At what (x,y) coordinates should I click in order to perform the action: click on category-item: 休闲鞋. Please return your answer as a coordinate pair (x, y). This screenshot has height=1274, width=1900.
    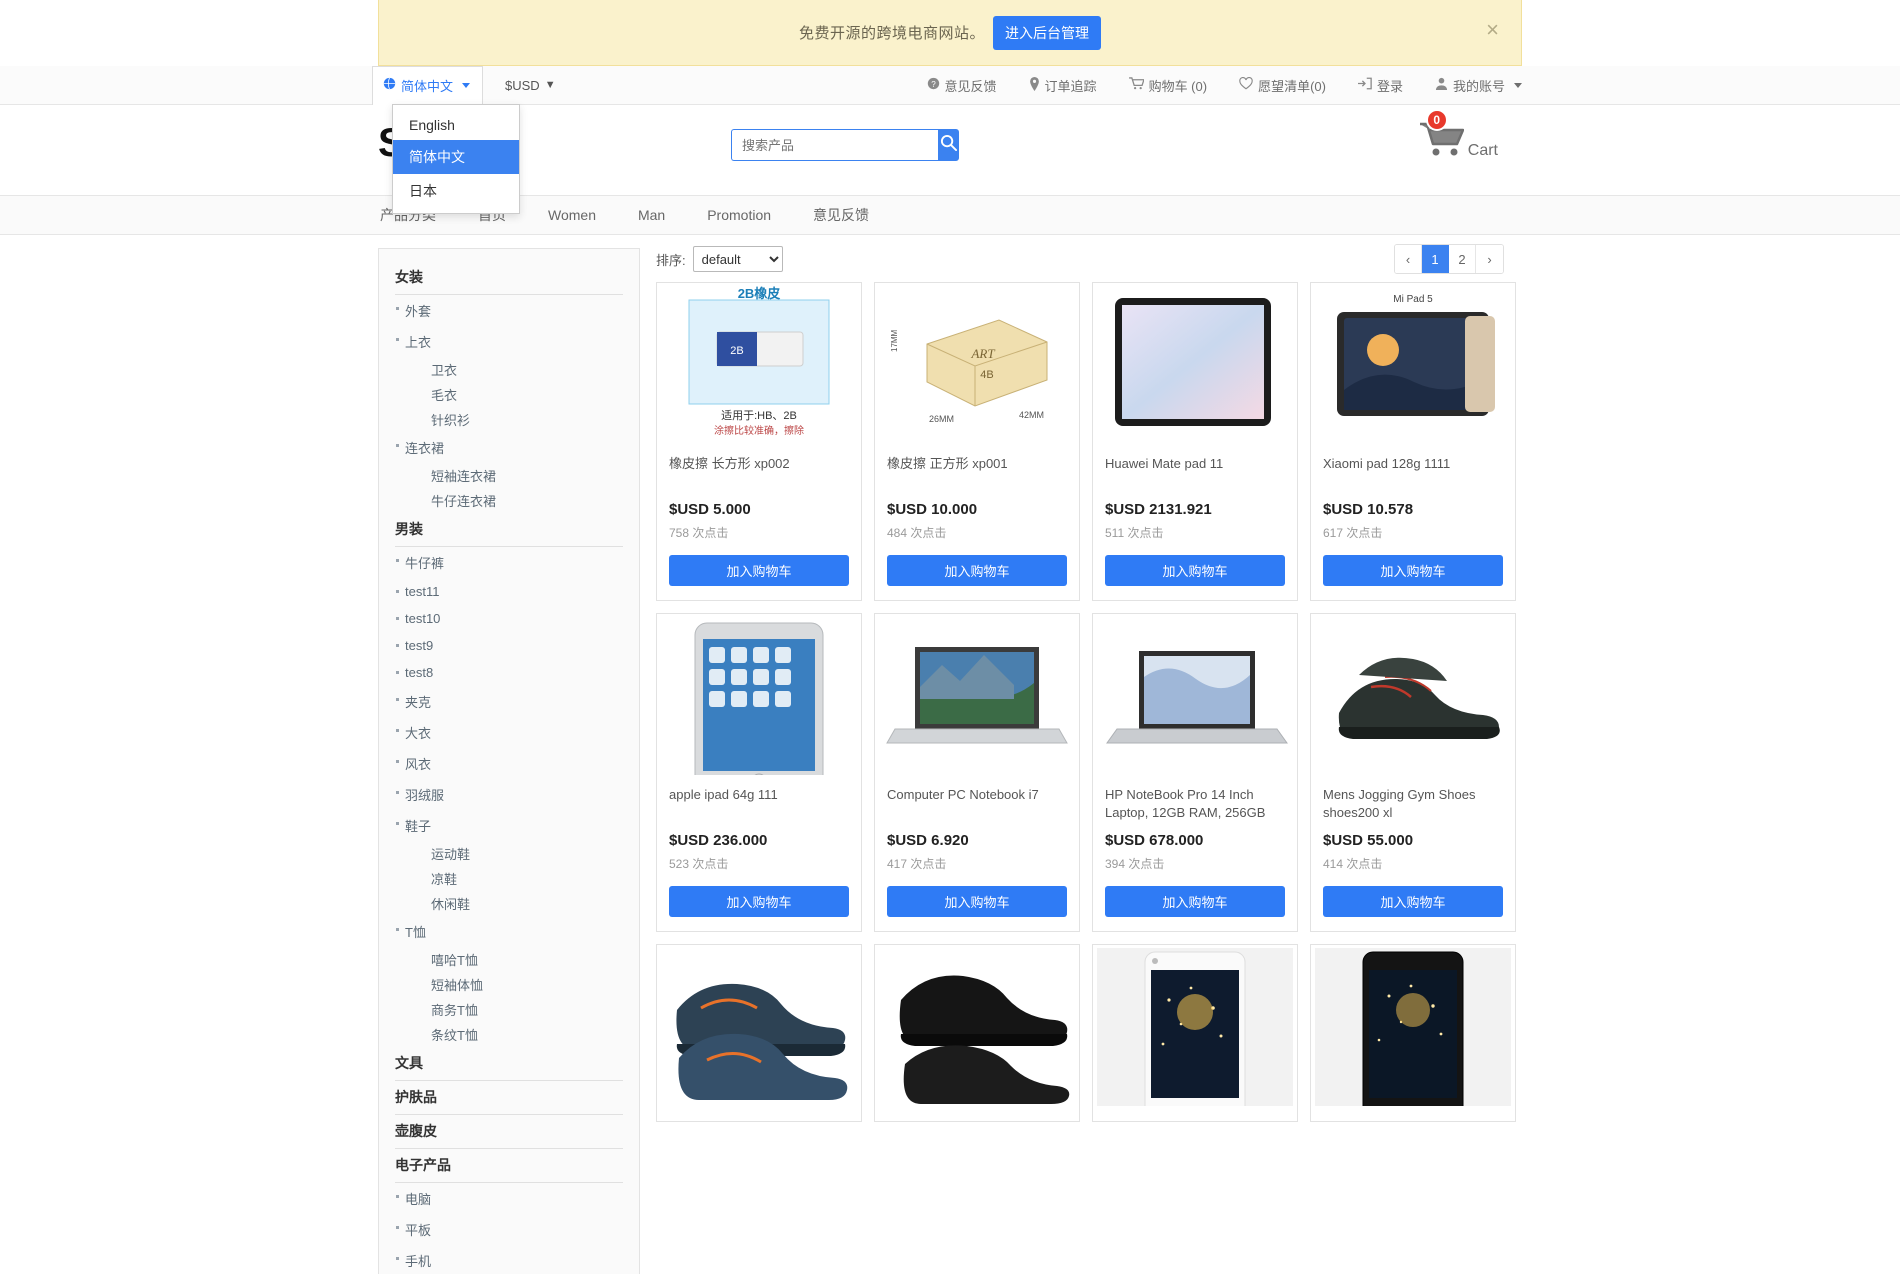
    Looking at the image, I should click on (509, 903).